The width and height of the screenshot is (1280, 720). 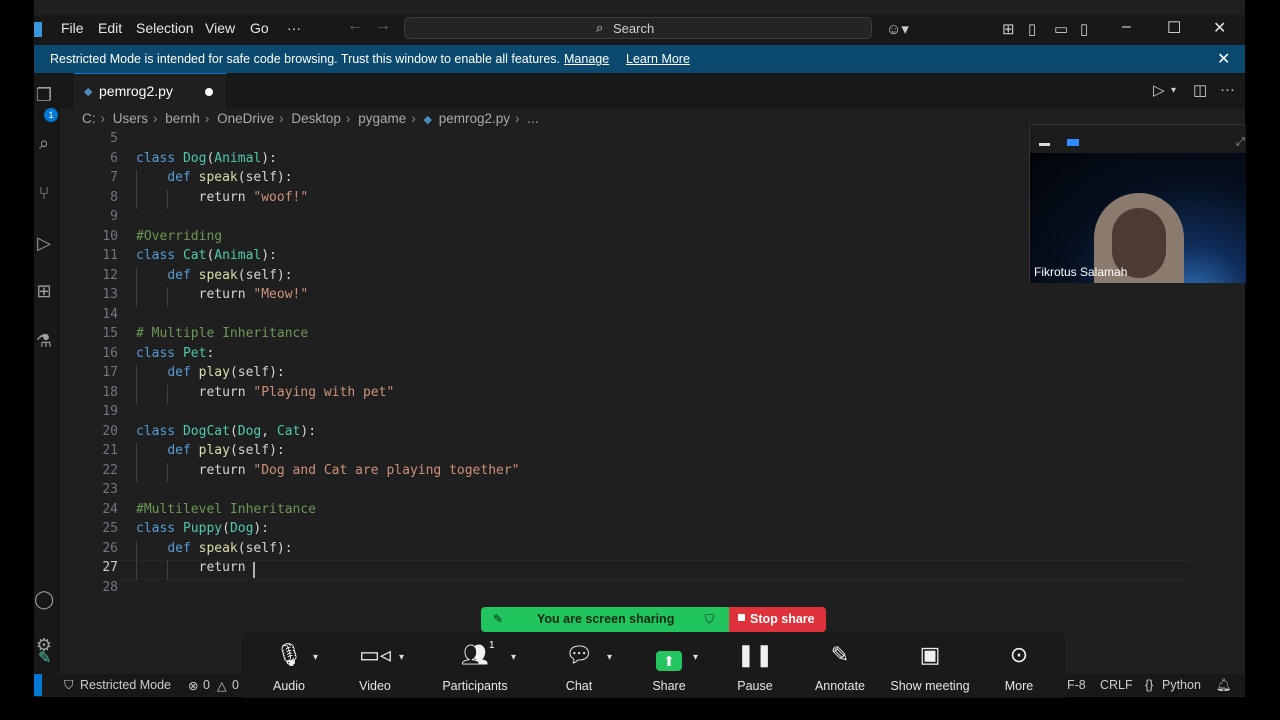 I want to click on breadcrumb-item: C:, so click(x=89, y=118).